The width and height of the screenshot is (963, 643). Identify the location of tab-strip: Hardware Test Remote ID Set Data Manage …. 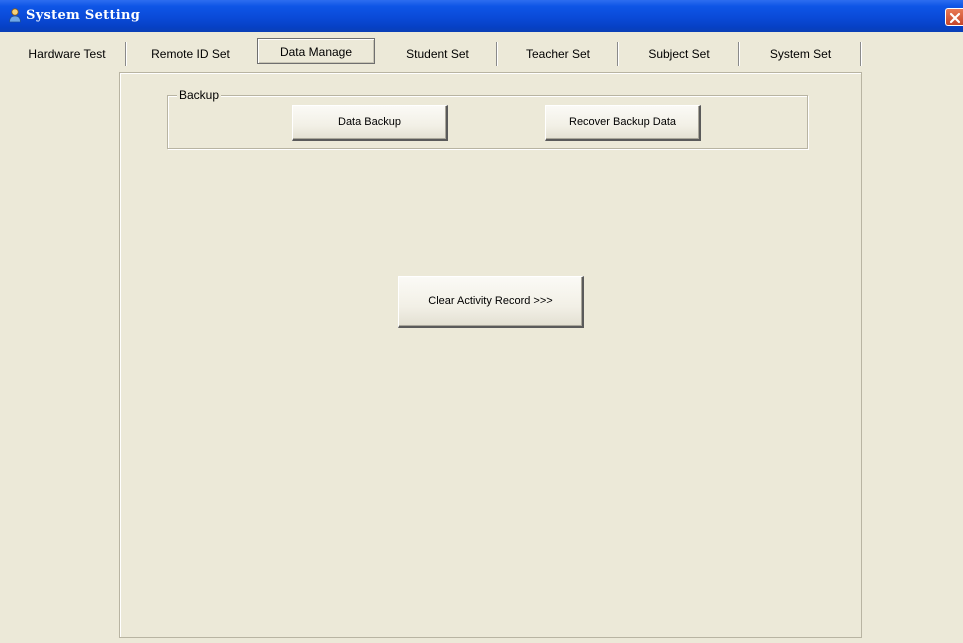
(481, 52).